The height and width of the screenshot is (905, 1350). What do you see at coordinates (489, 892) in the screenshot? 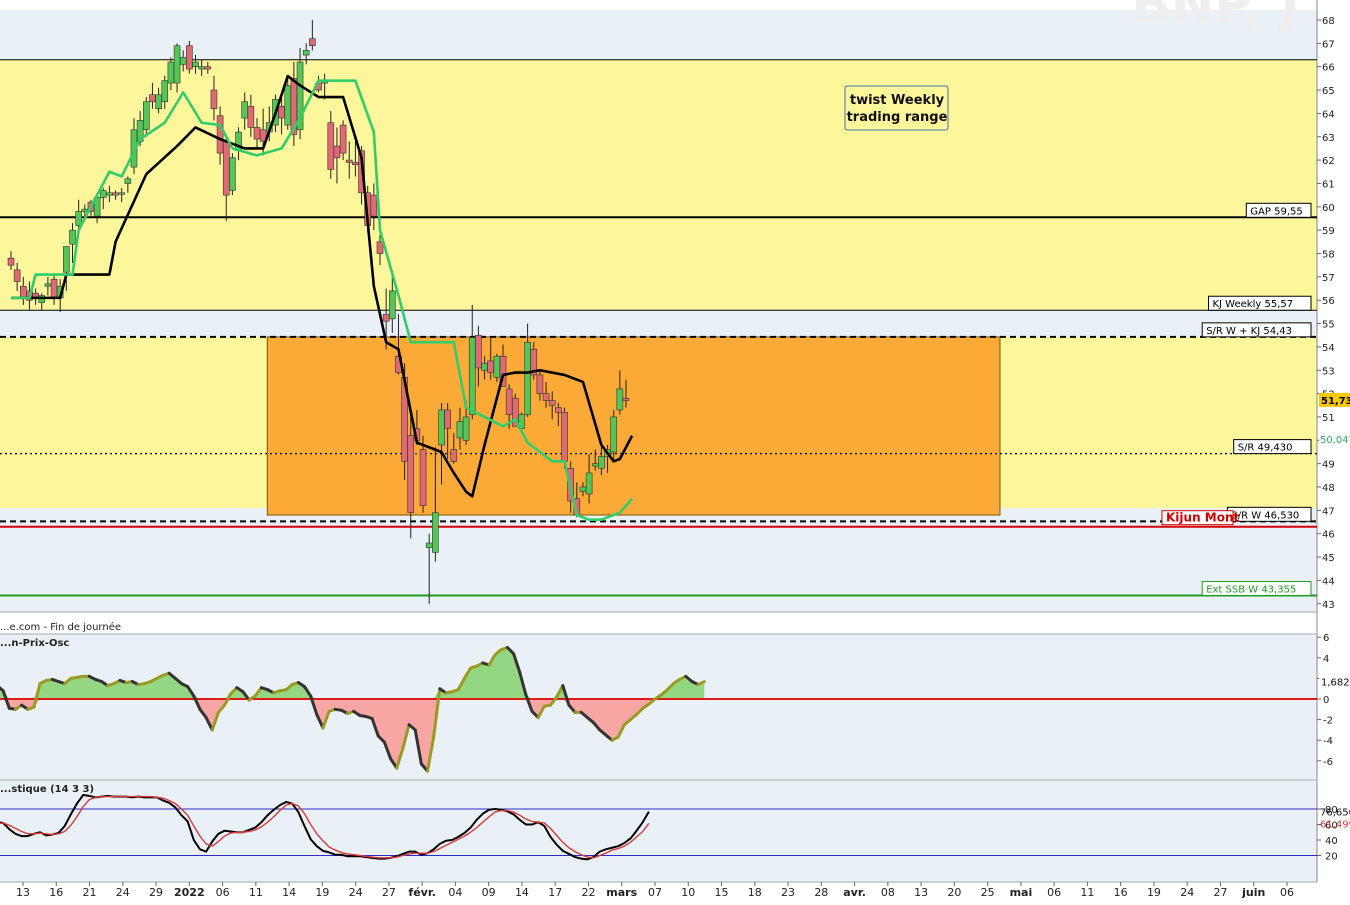
I see `x-tick-label: 09` at bounding box center [489, 892].